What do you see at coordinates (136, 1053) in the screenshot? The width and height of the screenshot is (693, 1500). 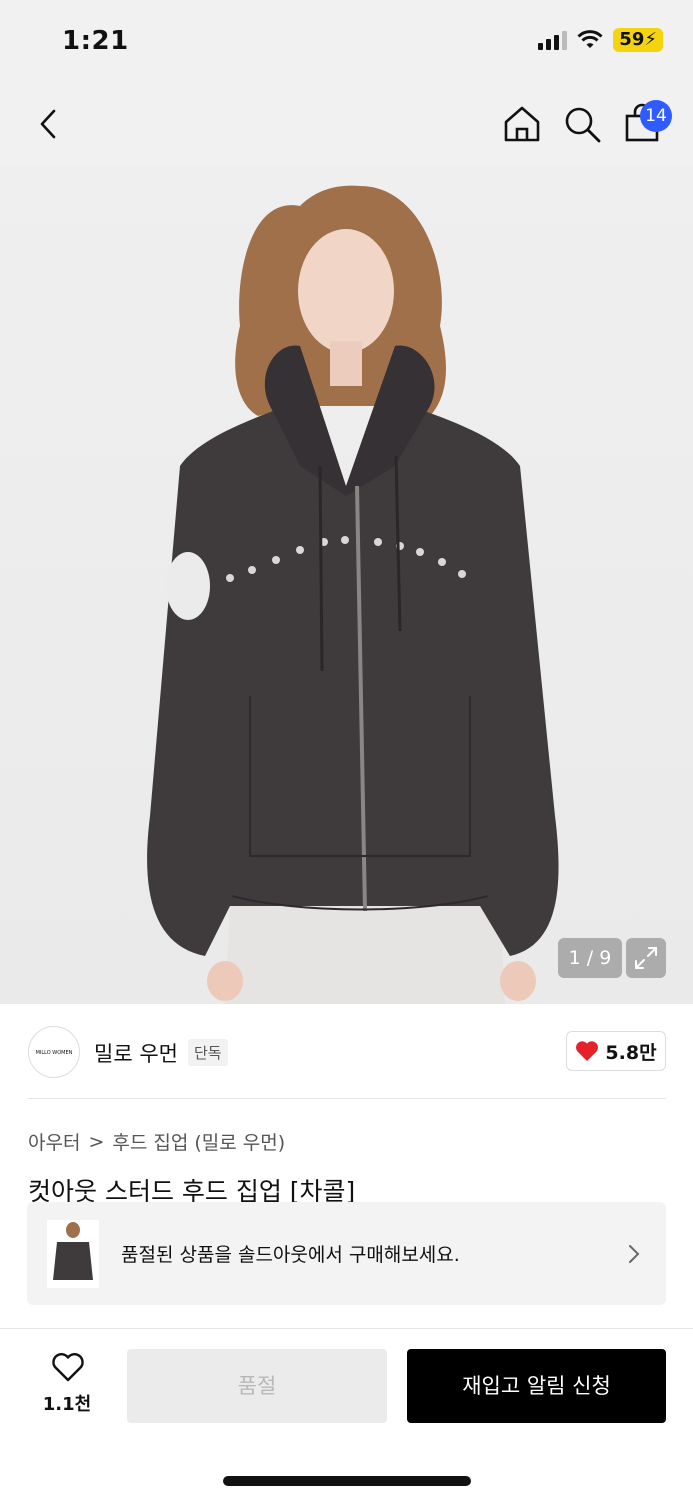 I see `brand-name: 밀로 우먼` at bounding box center [136, 1053].